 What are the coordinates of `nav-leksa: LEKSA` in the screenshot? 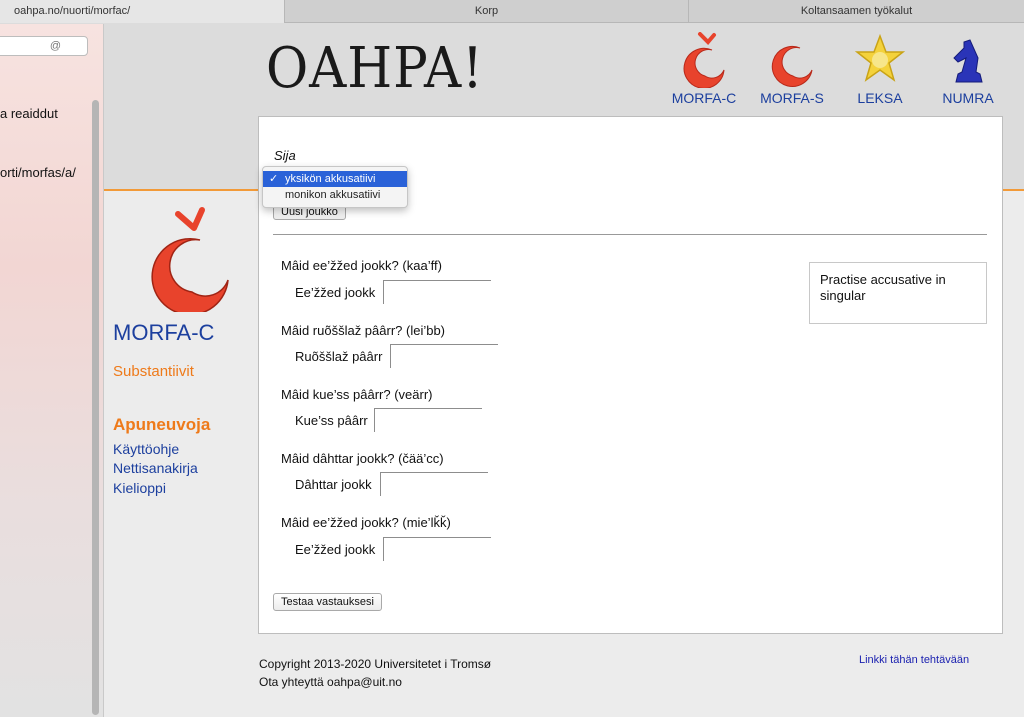 It's located at (880, 69).